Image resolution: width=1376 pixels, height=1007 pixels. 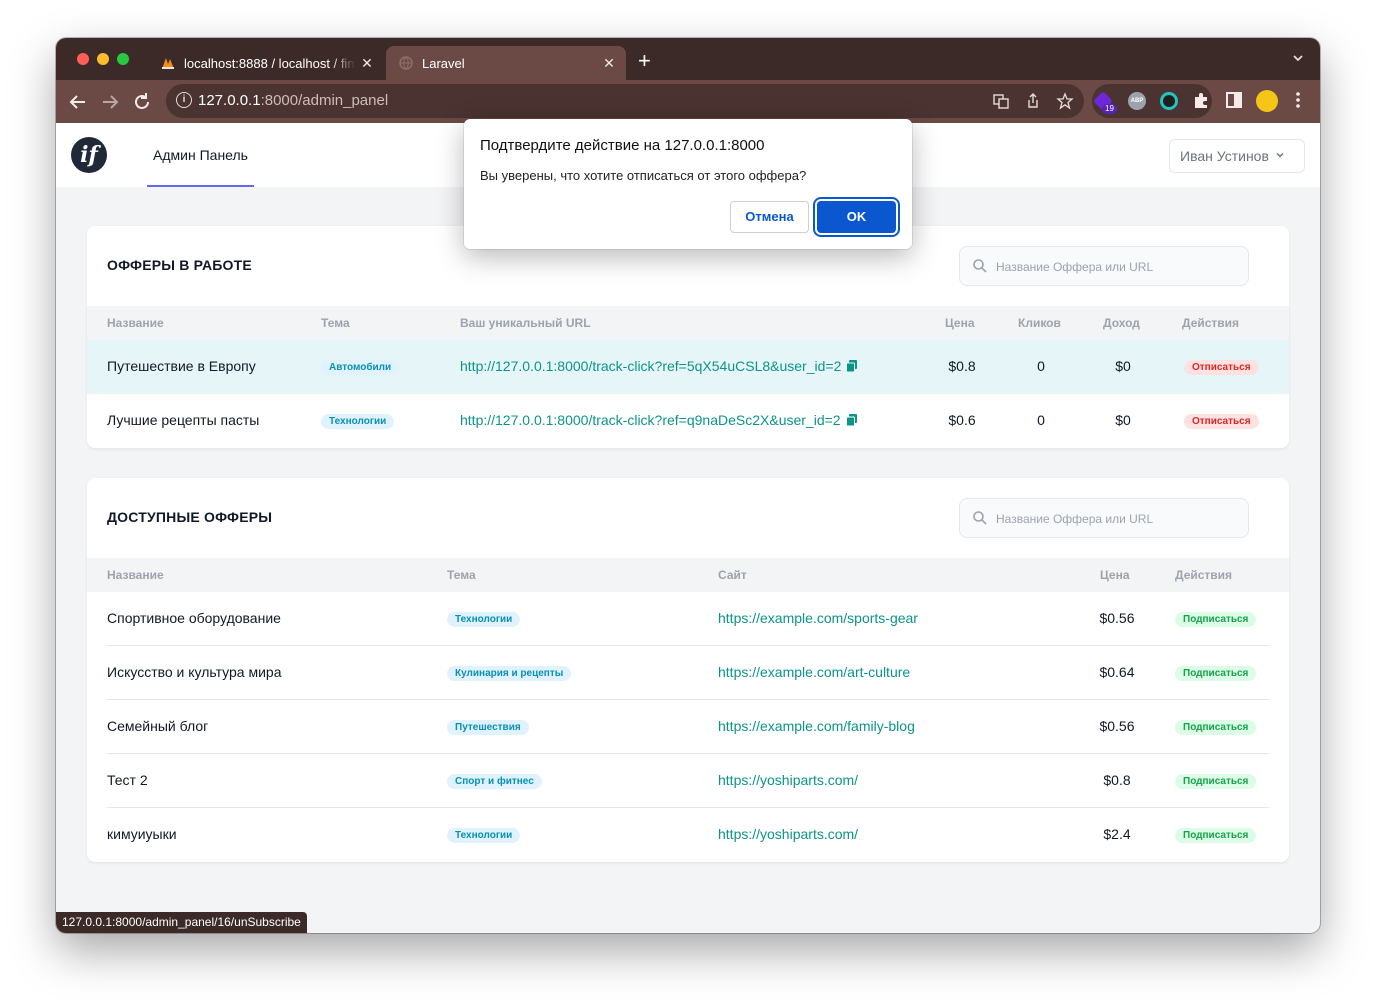 What do you see at coordinates (158, 726) in the screenshot?
I see `offer-name: Семейный блог` at bounding box center [158, 726].